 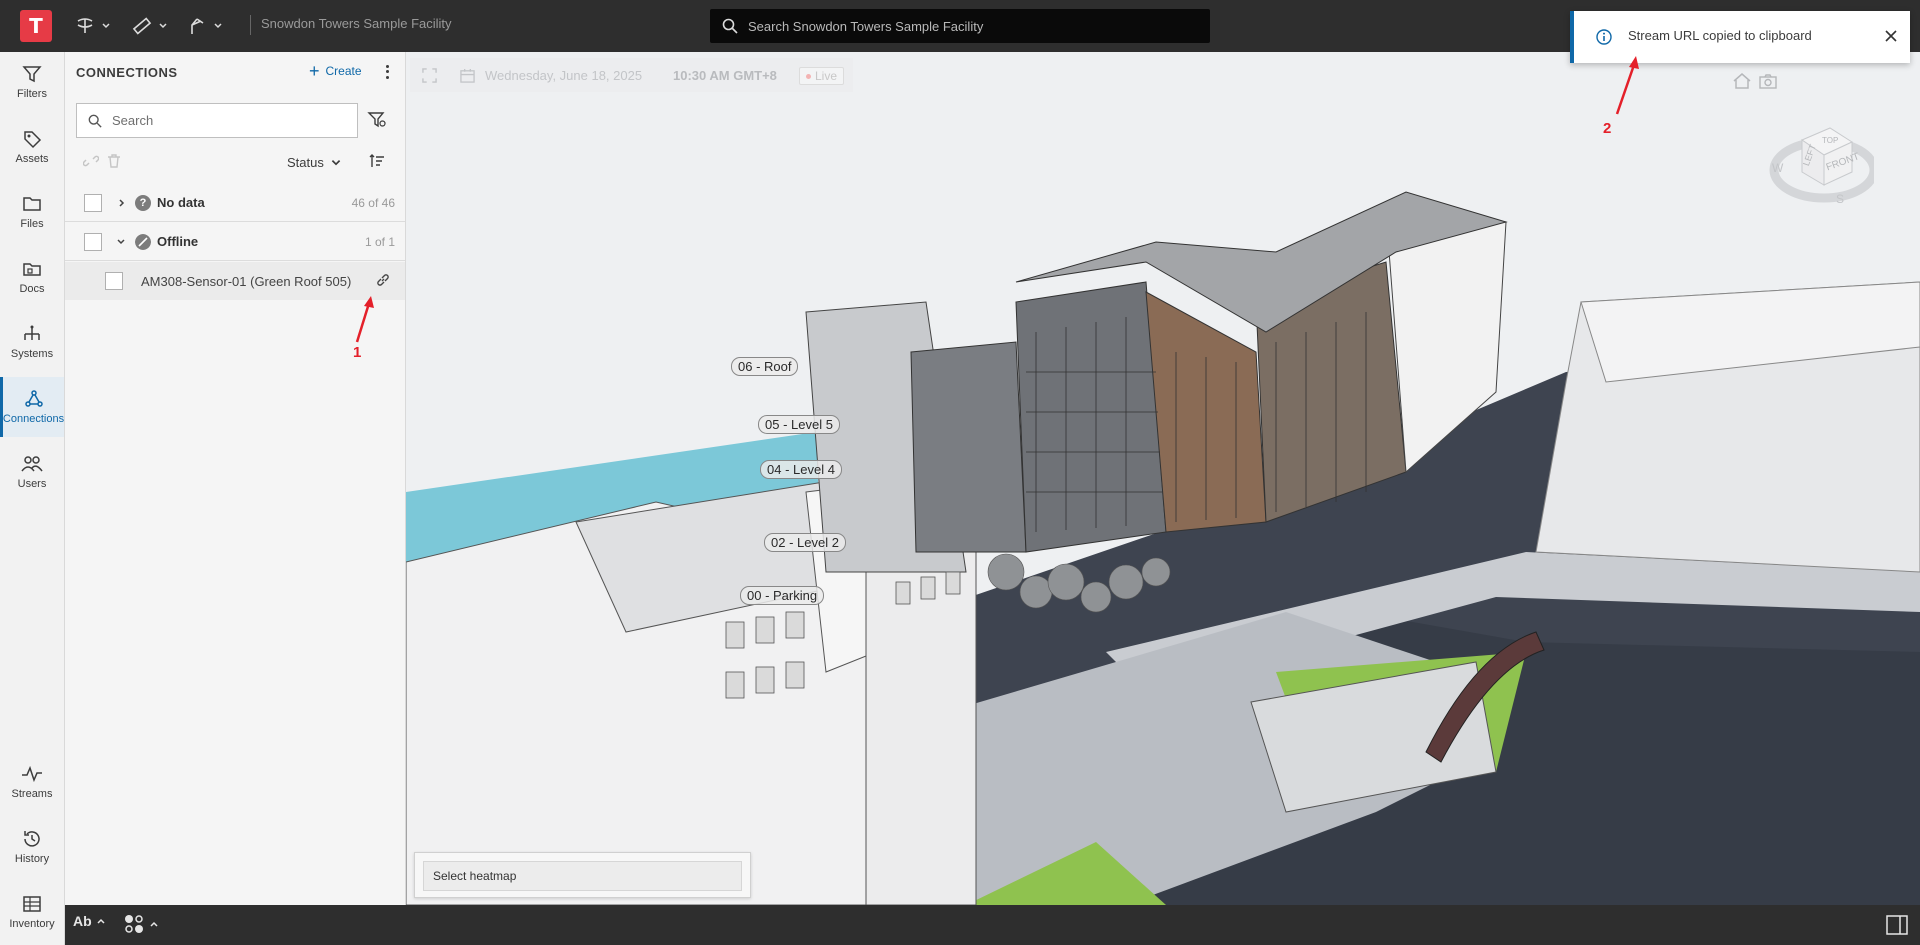 I want to click on bottom-bar: Ab, so click(x=992, y=925).